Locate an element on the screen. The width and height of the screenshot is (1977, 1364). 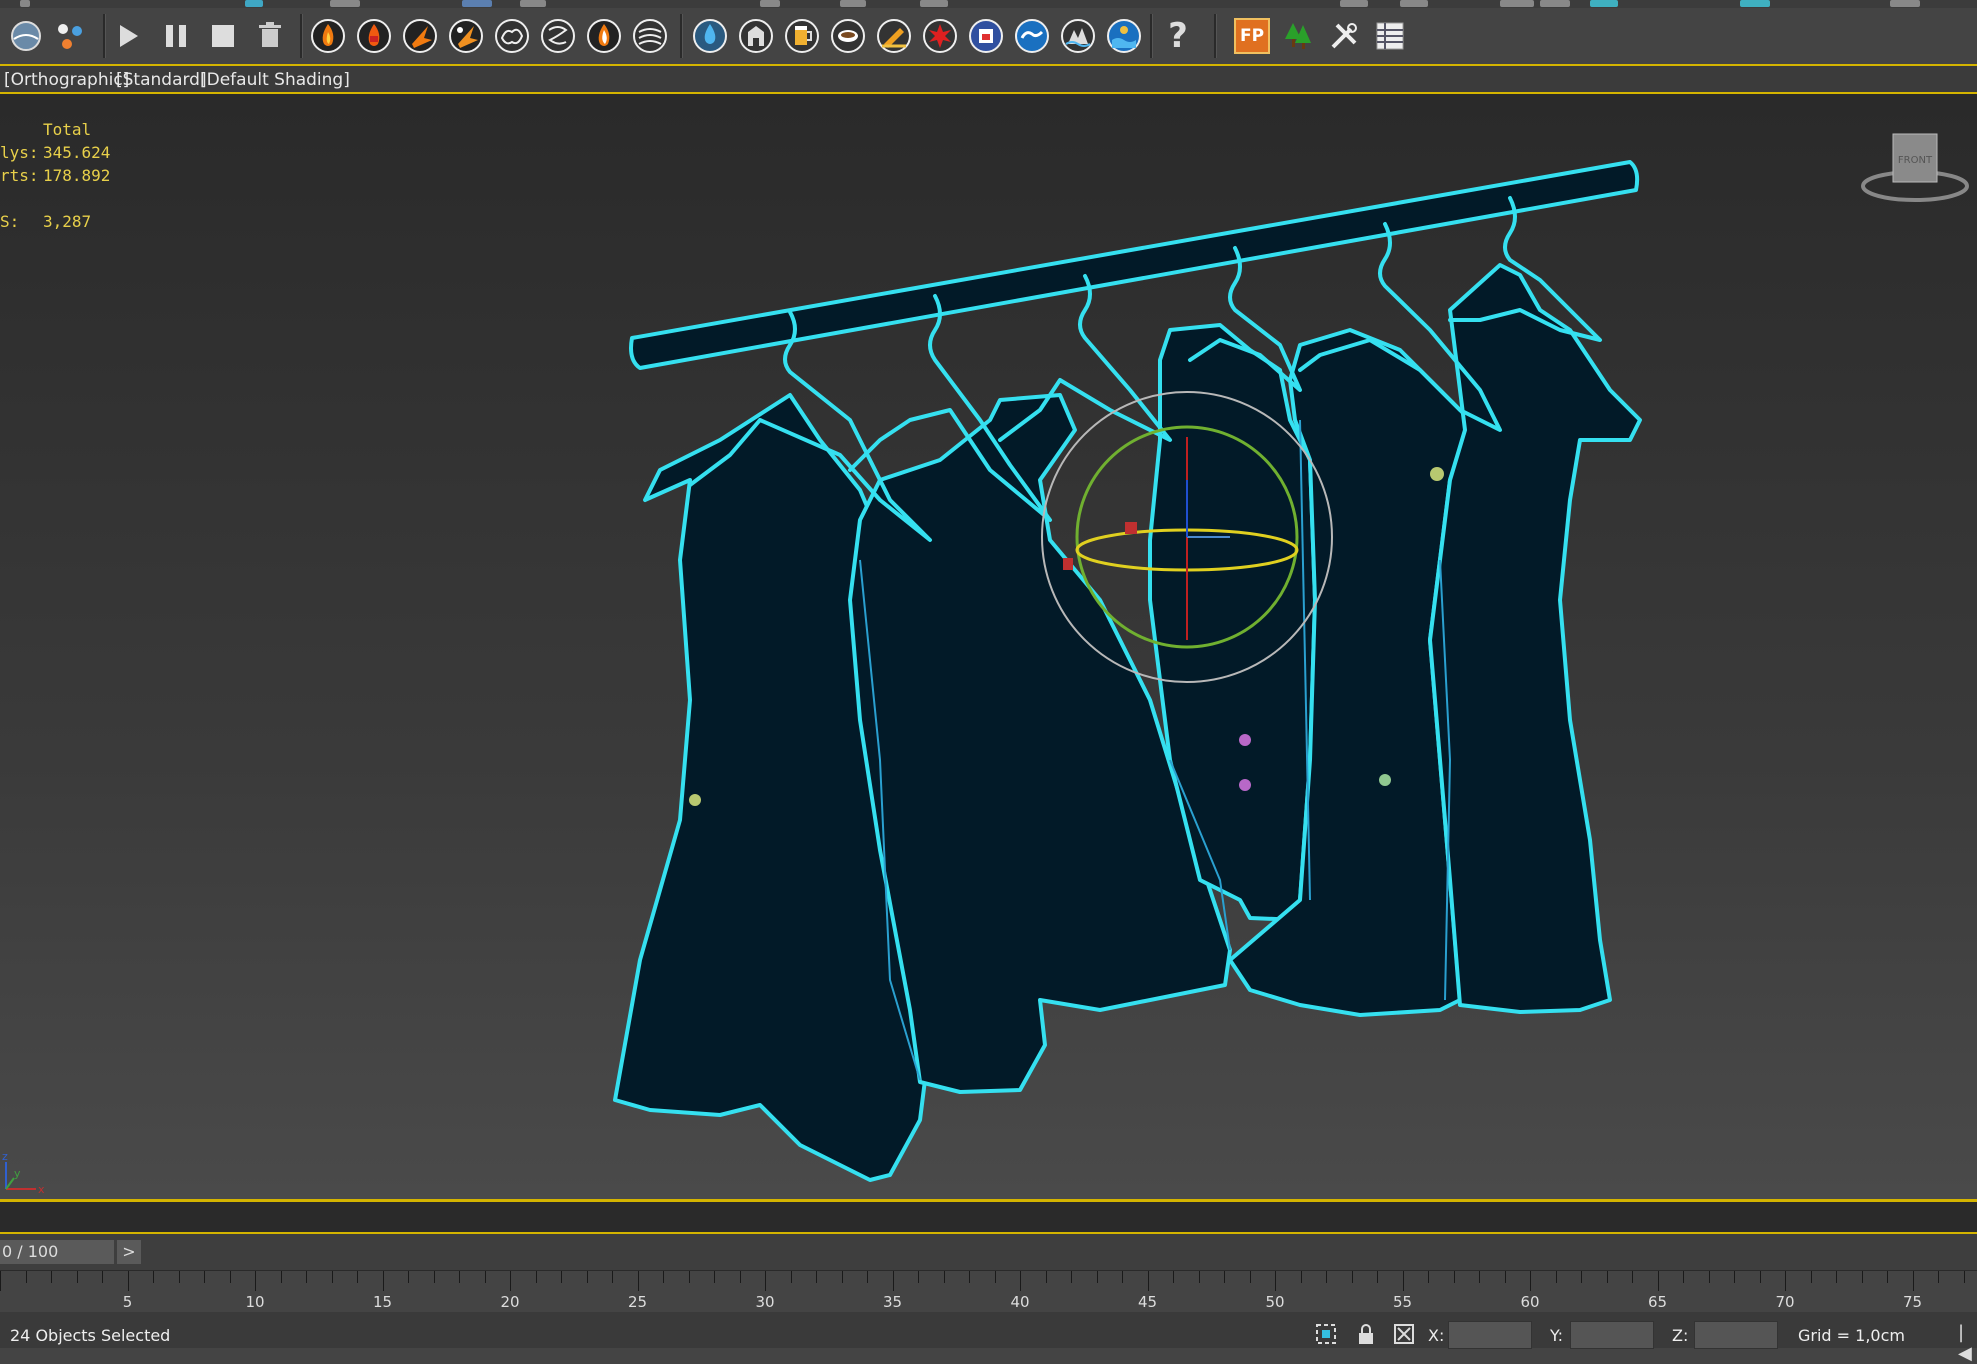
main-toolbar: ? FP is located at coordinates (988, 33).